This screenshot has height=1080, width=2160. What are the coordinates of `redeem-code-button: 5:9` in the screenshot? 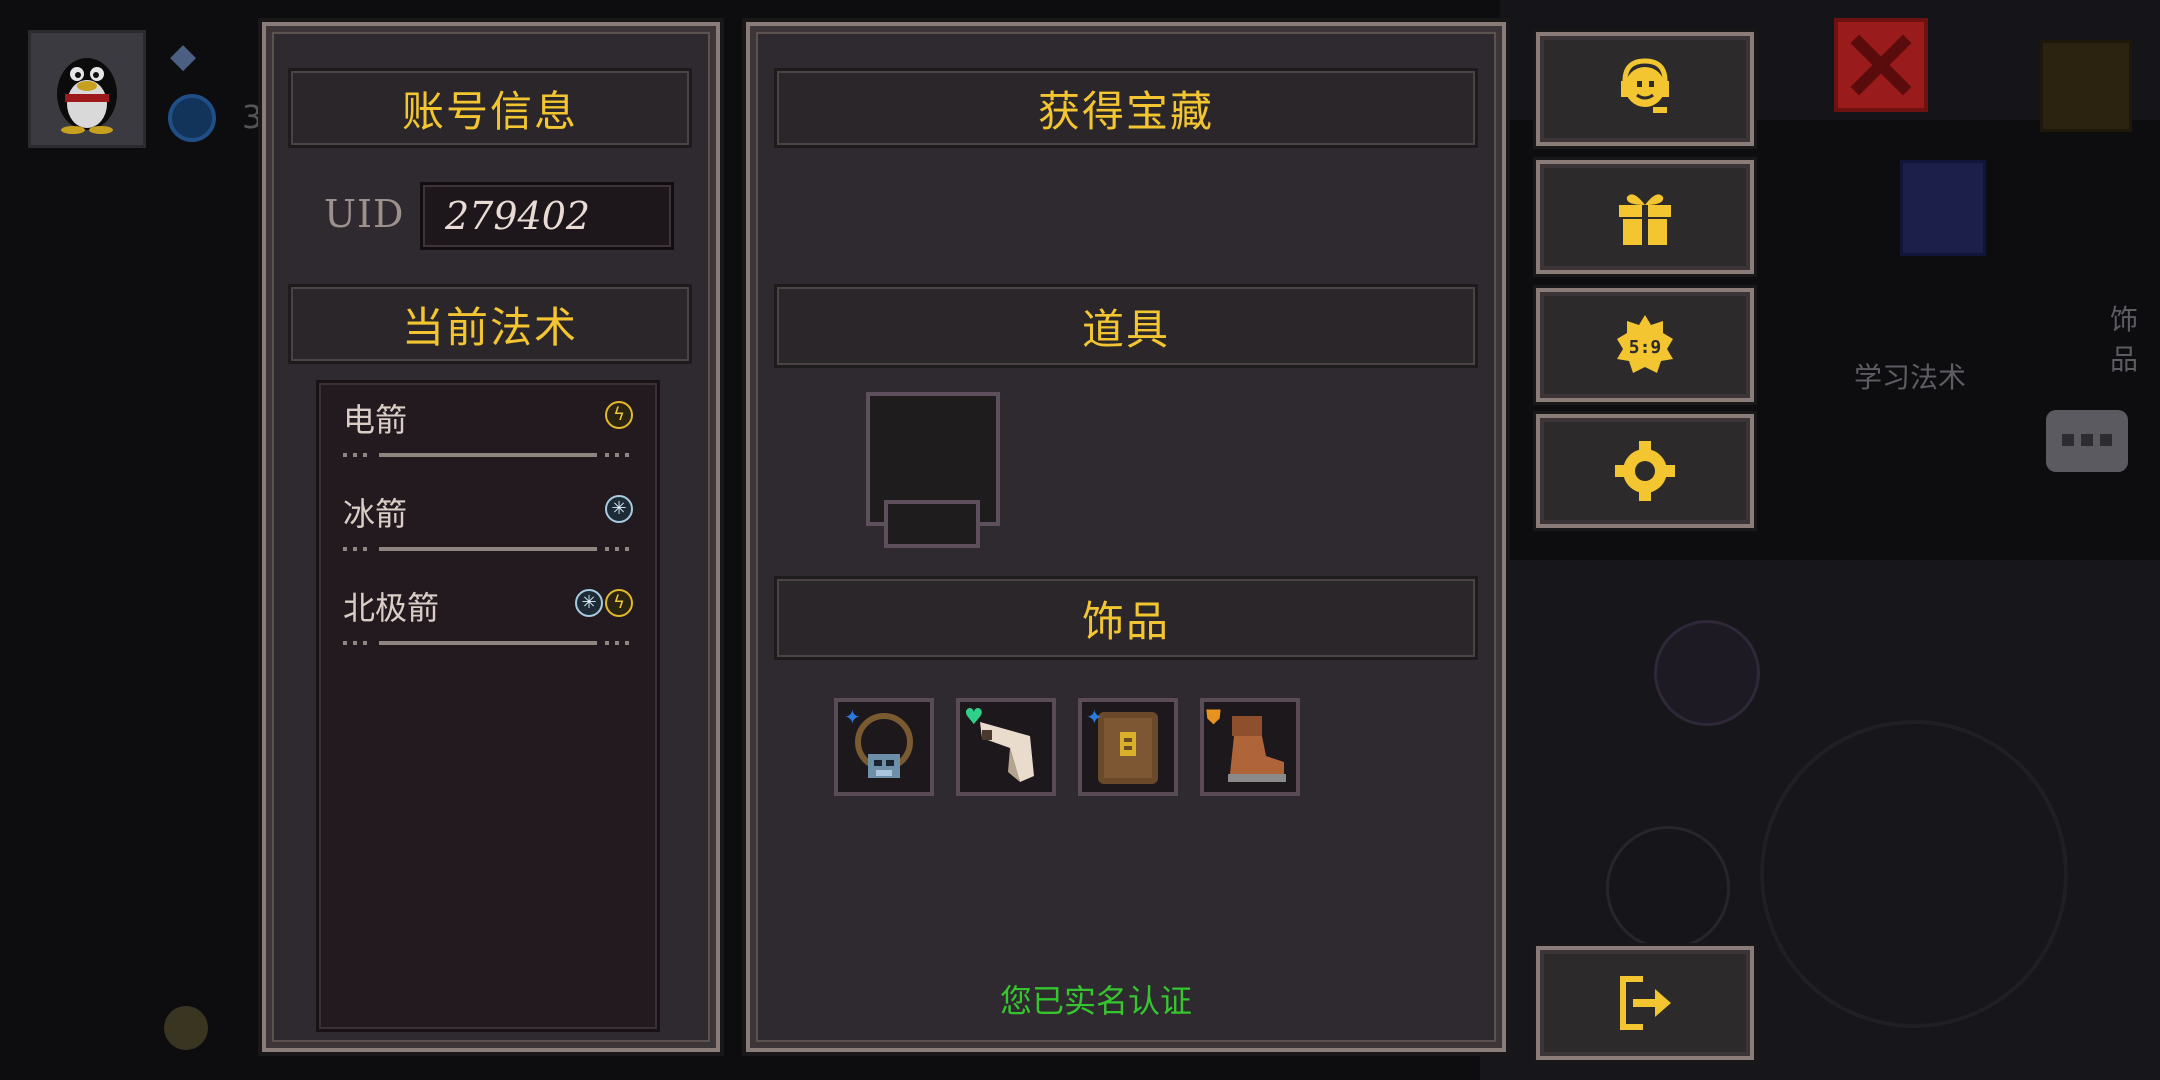 It's located at (1645, 345).